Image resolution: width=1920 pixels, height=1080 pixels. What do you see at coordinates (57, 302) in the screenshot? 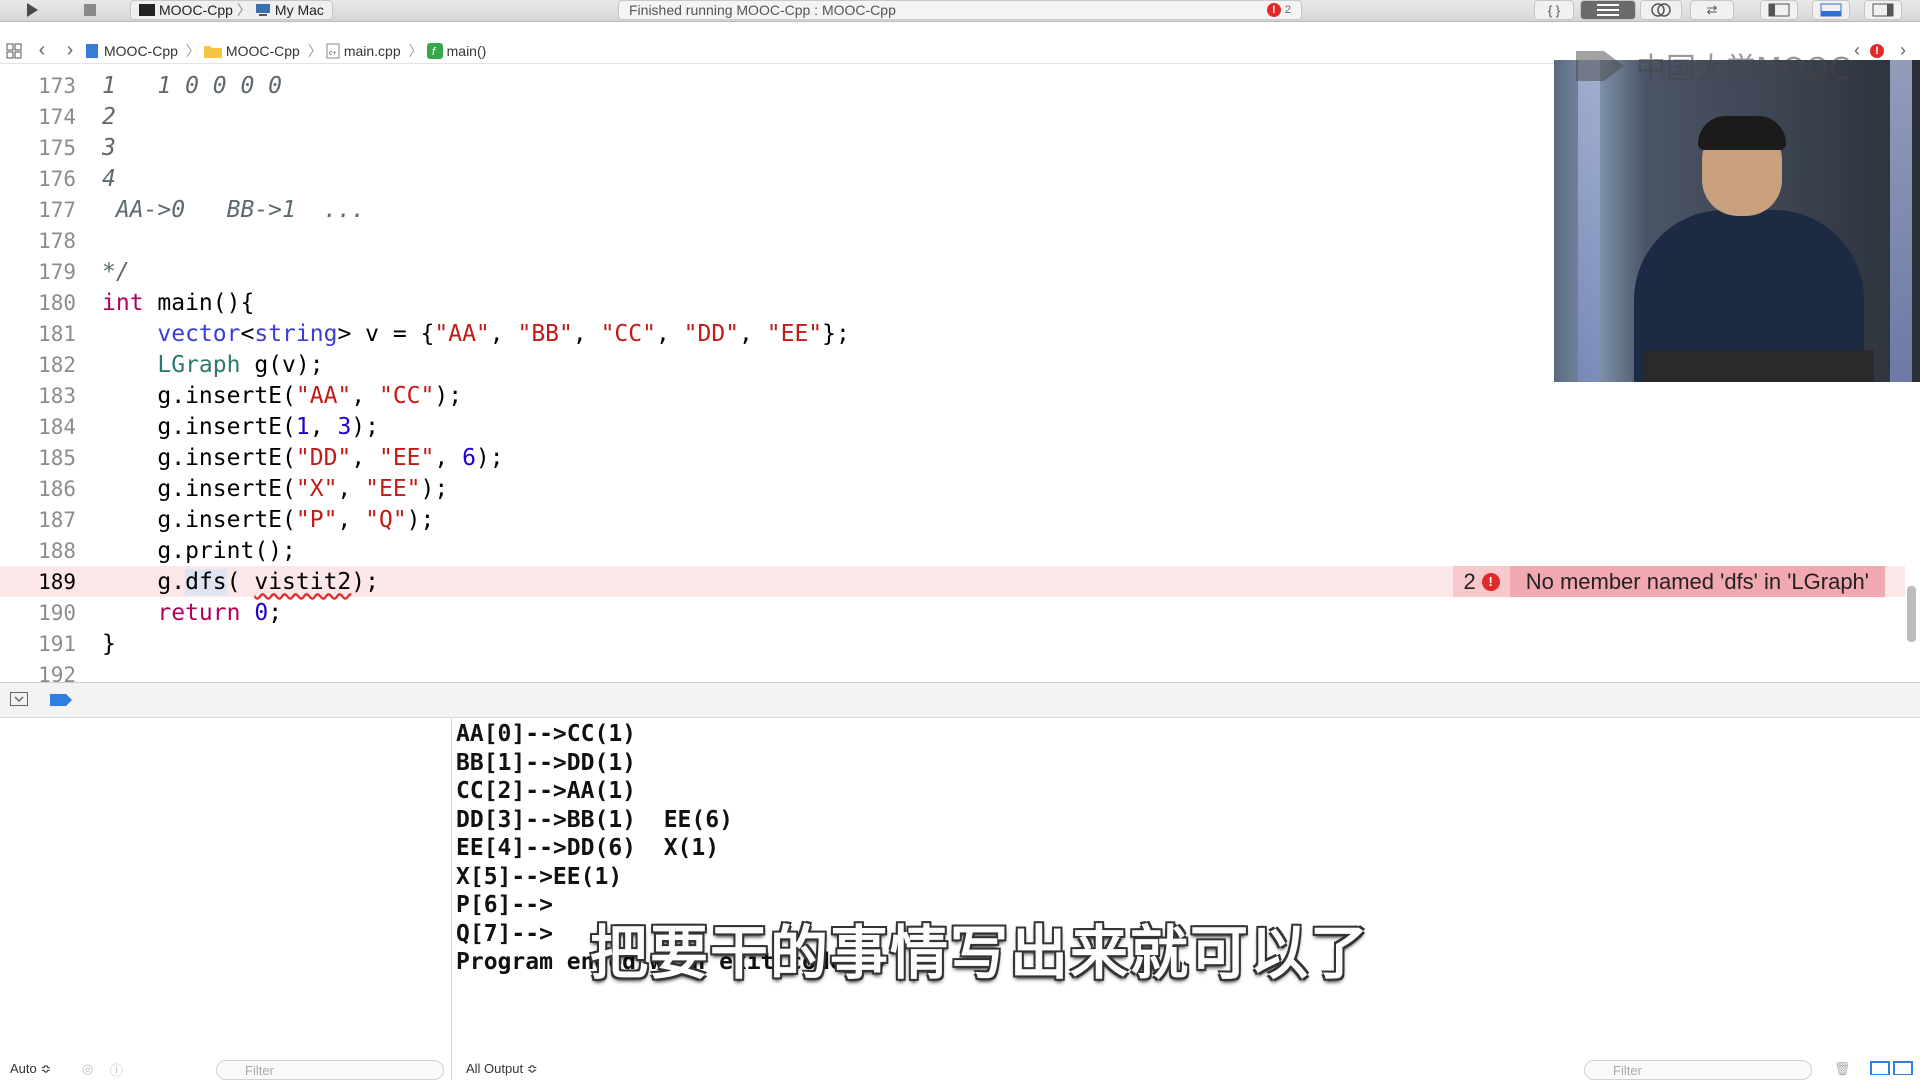
I see `line-number: 180` at bounding box center [57, 302].